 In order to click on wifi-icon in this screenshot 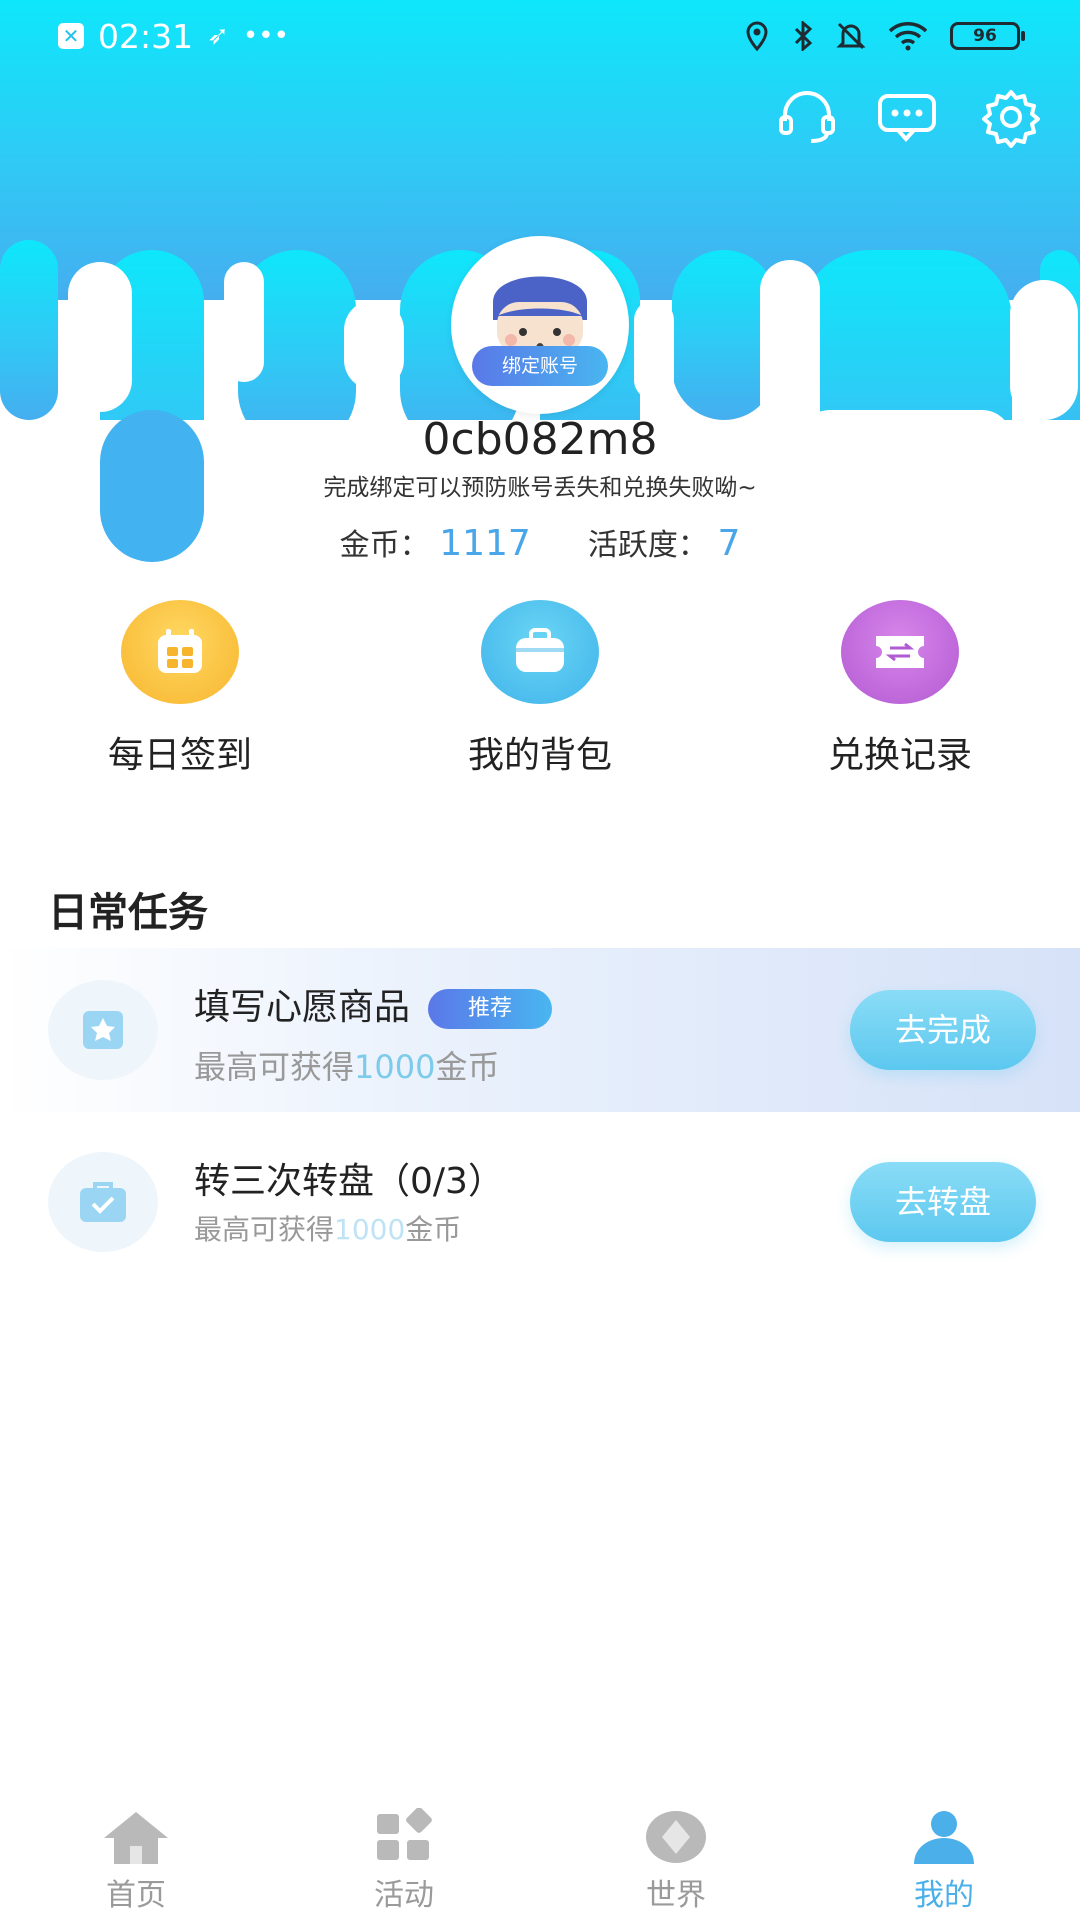, I will do `click(908, 36)`.